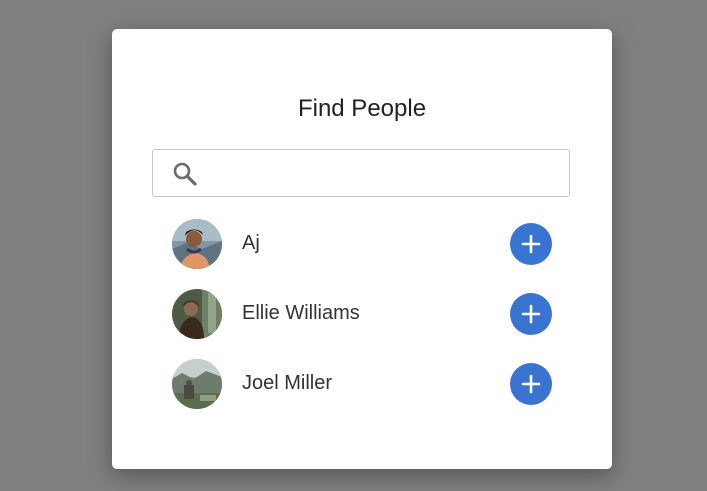  I want to click on search-icon, so click(185, 174).